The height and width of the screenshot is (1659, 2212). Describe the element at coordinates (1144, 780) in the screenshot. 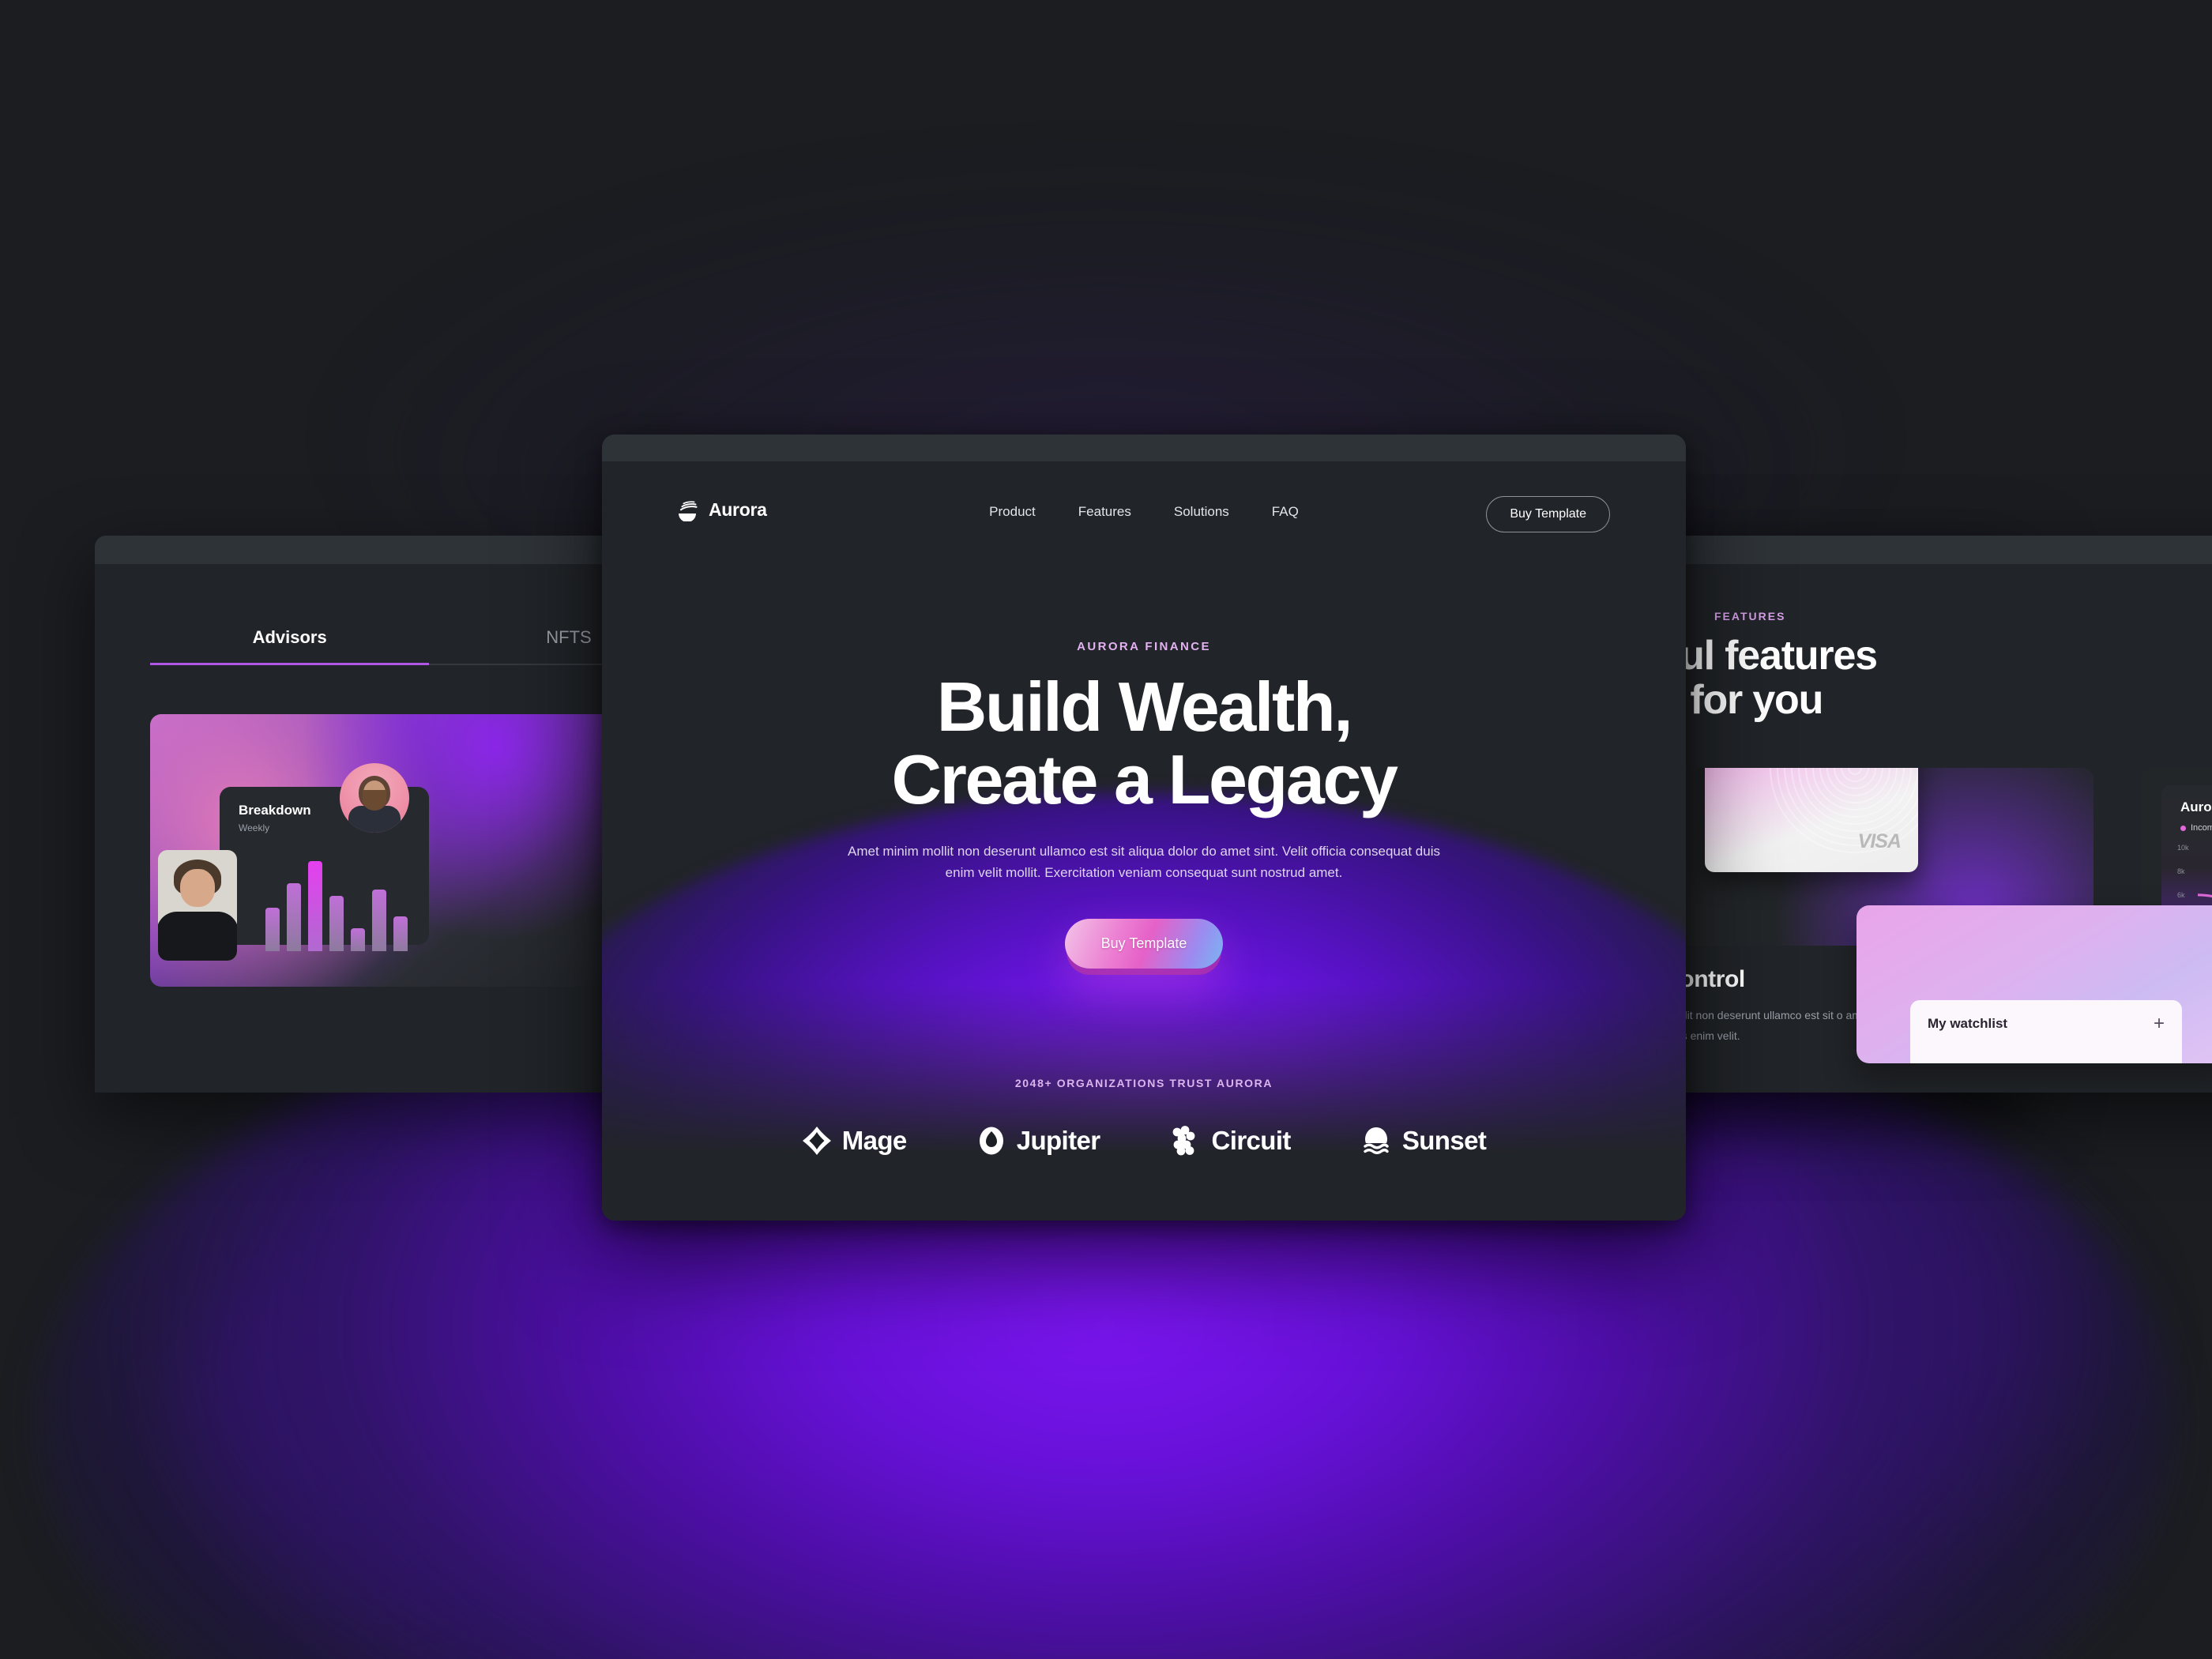

I see `hero-headline-line2: Create a Legacy` at that location.